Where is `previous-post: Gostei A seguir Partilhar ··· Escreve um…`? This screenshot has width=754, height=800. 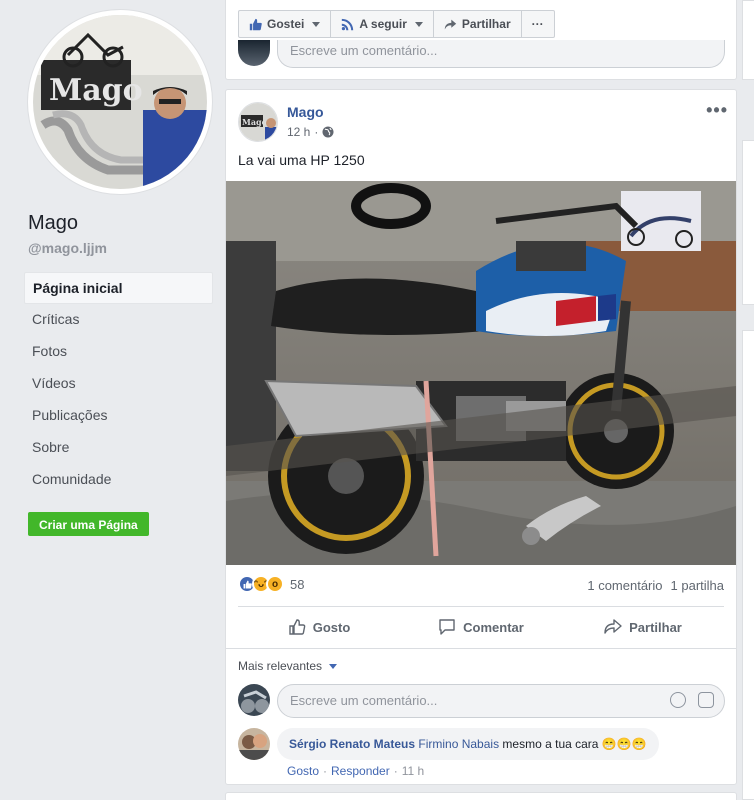 previous-post: Gostei A seguir Partilhar ··· Escreve um… is located at coordinates (481, 40).